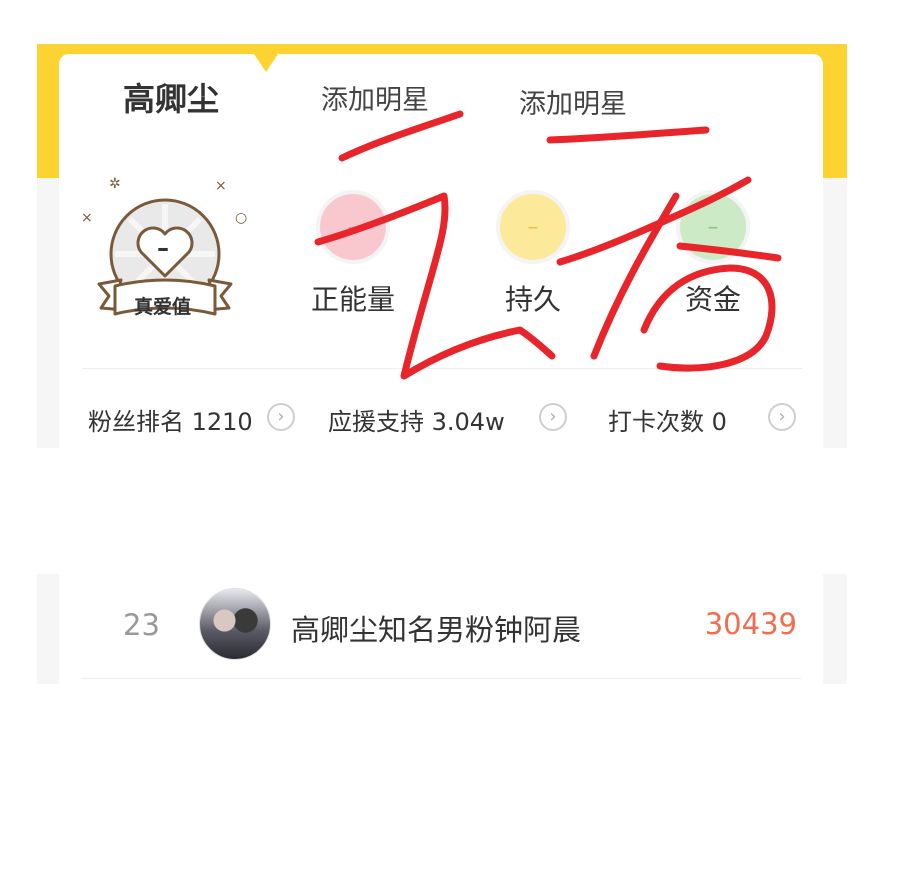 This screenshot has height=894, width=902. Describe the element at coordinates (532, 299) in the screenshot. I see `stat-label: 持久` at that location.